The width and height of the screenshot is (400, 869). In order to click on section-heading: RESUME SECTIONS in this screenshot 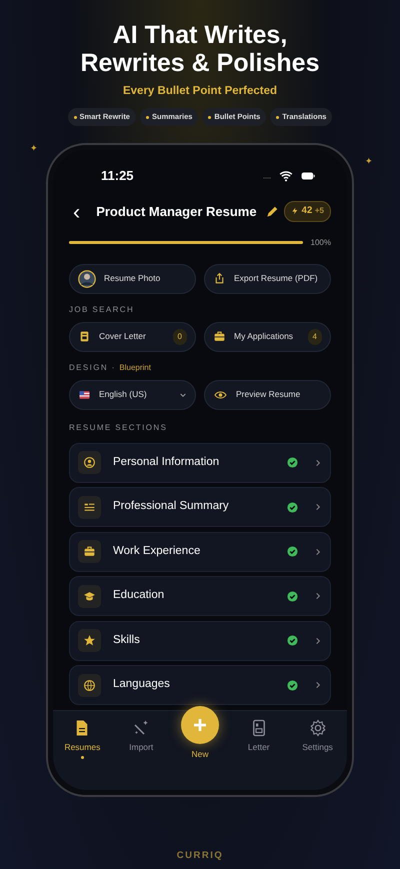, I will do `click(118, 428)`.